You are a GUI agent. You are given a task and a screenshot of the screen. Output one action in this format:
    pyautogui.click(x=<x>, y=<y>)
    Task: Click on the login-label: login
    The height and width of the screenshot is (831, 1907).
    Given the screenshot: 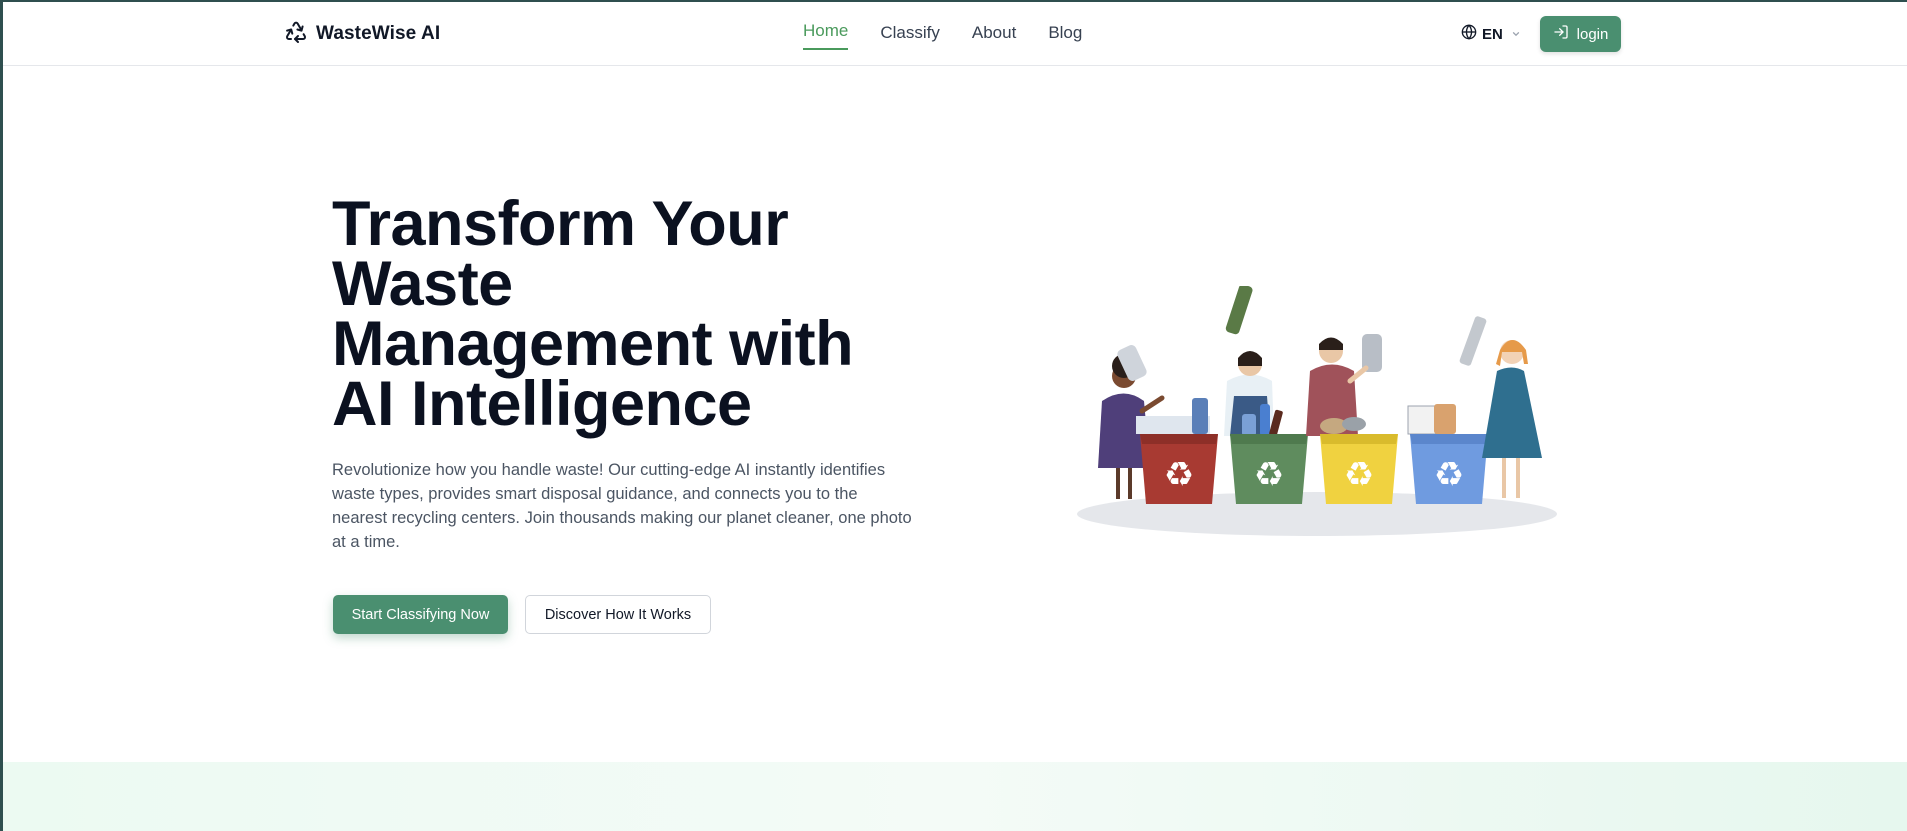 What is the action you would take?
    pyautogui.click(x=1592, y=34)
    